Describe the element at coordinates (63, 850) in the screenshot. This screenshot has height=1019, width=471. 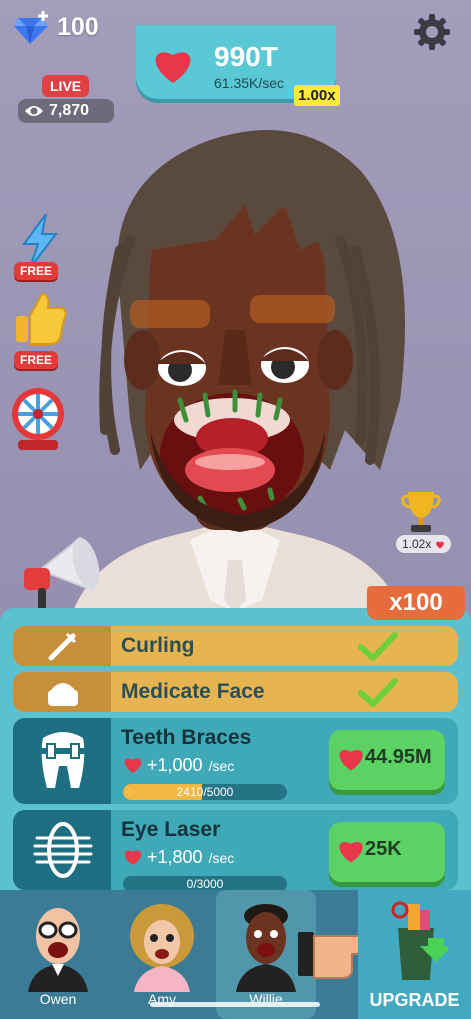
I see `eye-laser-icon` at that location.